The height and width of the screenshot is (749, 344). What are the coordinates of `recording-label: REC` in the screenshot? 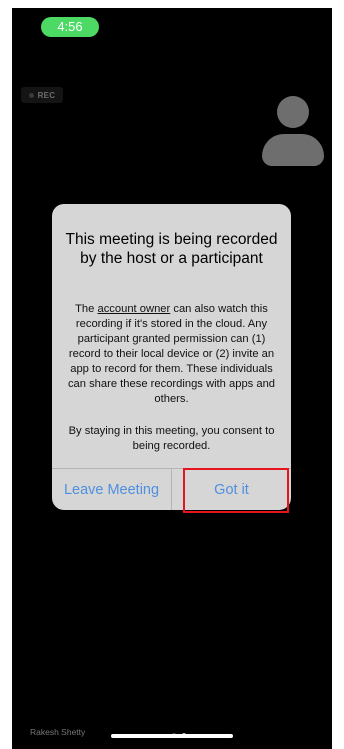 It's located at (46, 95).